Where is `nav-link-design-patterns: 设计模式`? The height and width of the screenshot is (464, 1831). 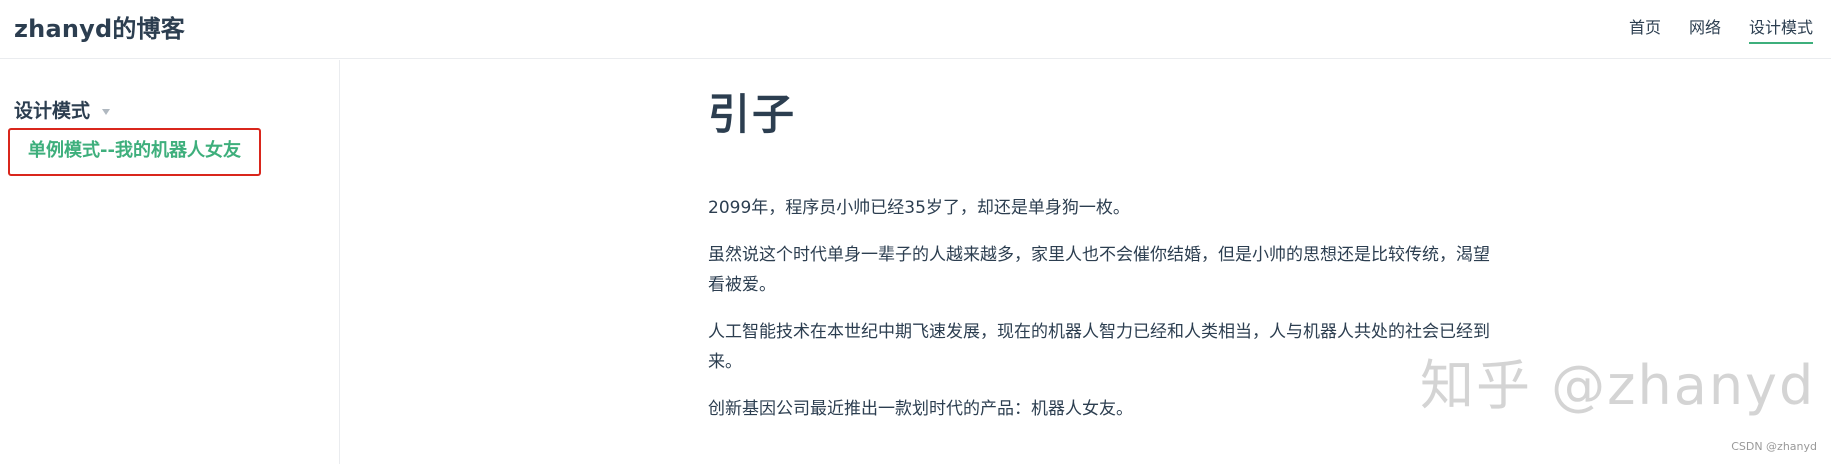
nav-link-design-patterns: 设计模式 is located at coordinates (1780, 30).